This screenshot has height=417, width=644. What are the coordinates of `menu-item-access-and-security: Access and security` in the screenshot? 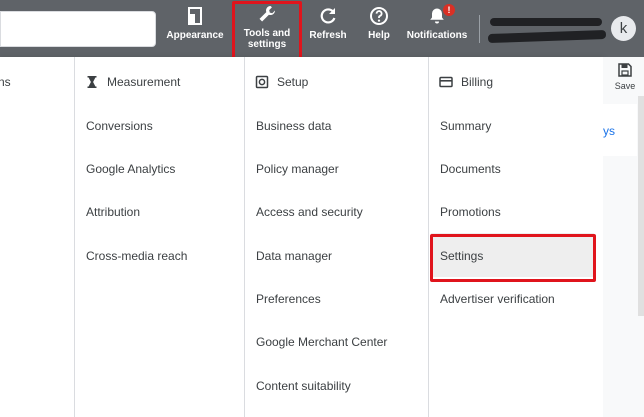 It's located at (309, 212).